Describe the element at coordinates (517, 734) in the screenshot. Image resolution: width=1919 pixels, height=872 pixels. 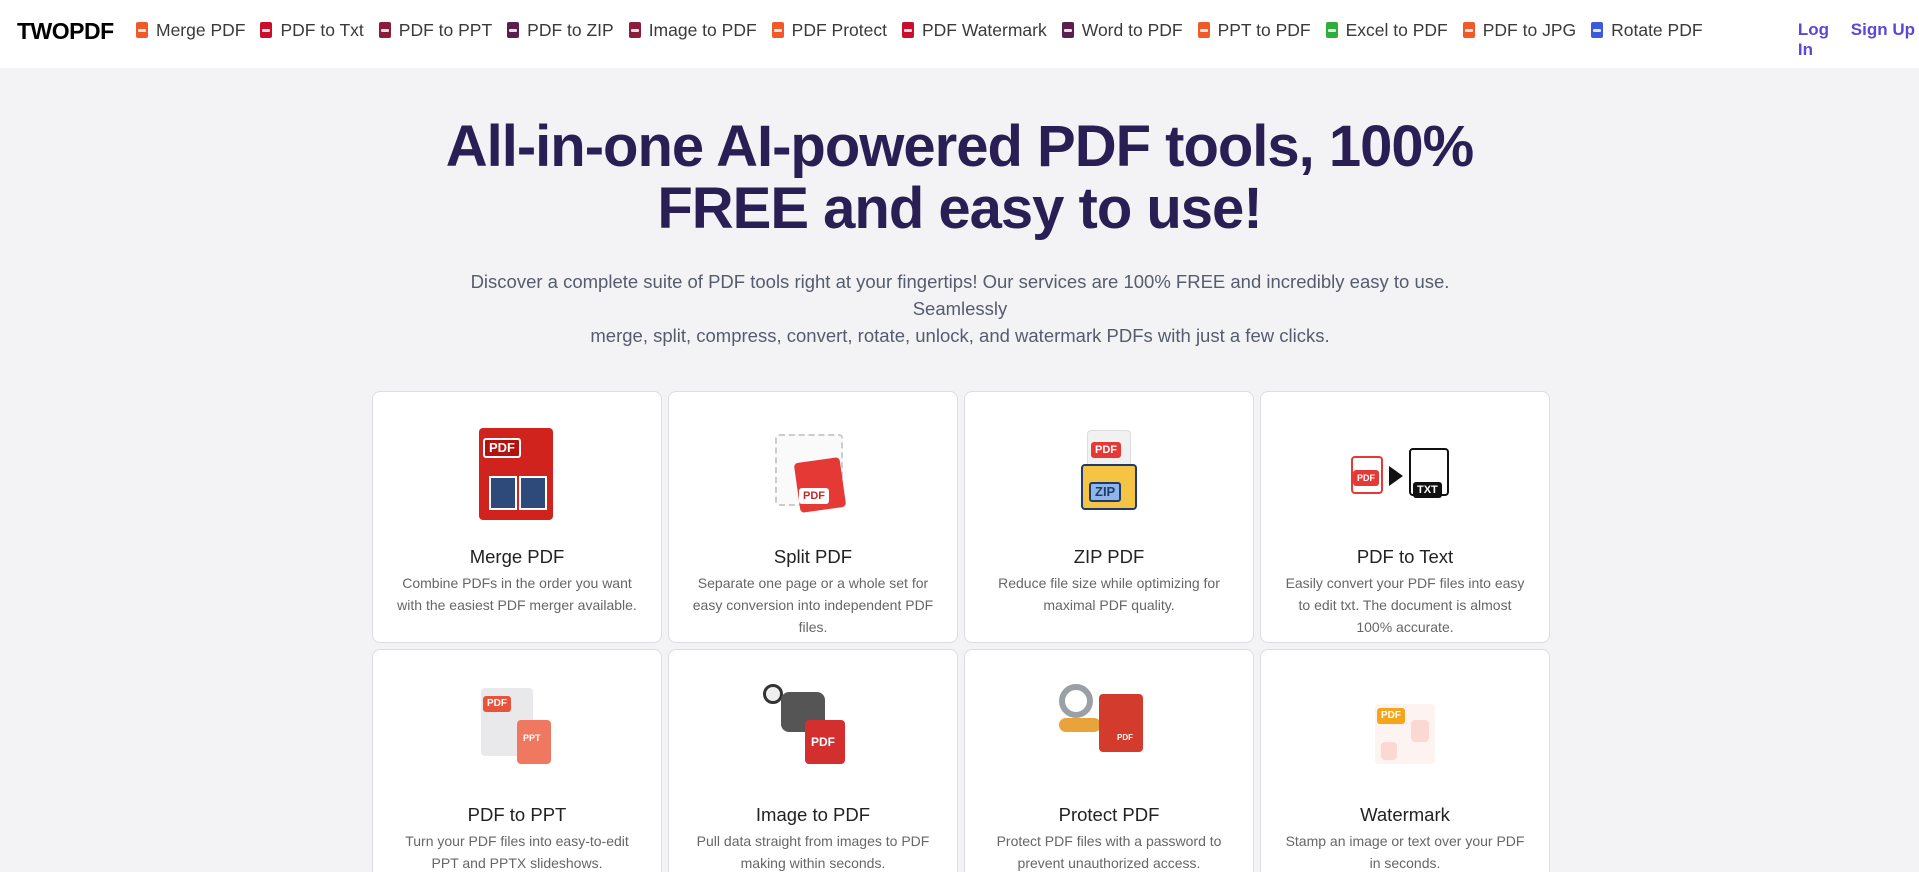
I see `pdf-to-ppt-icon: PDF PPT` at that location.